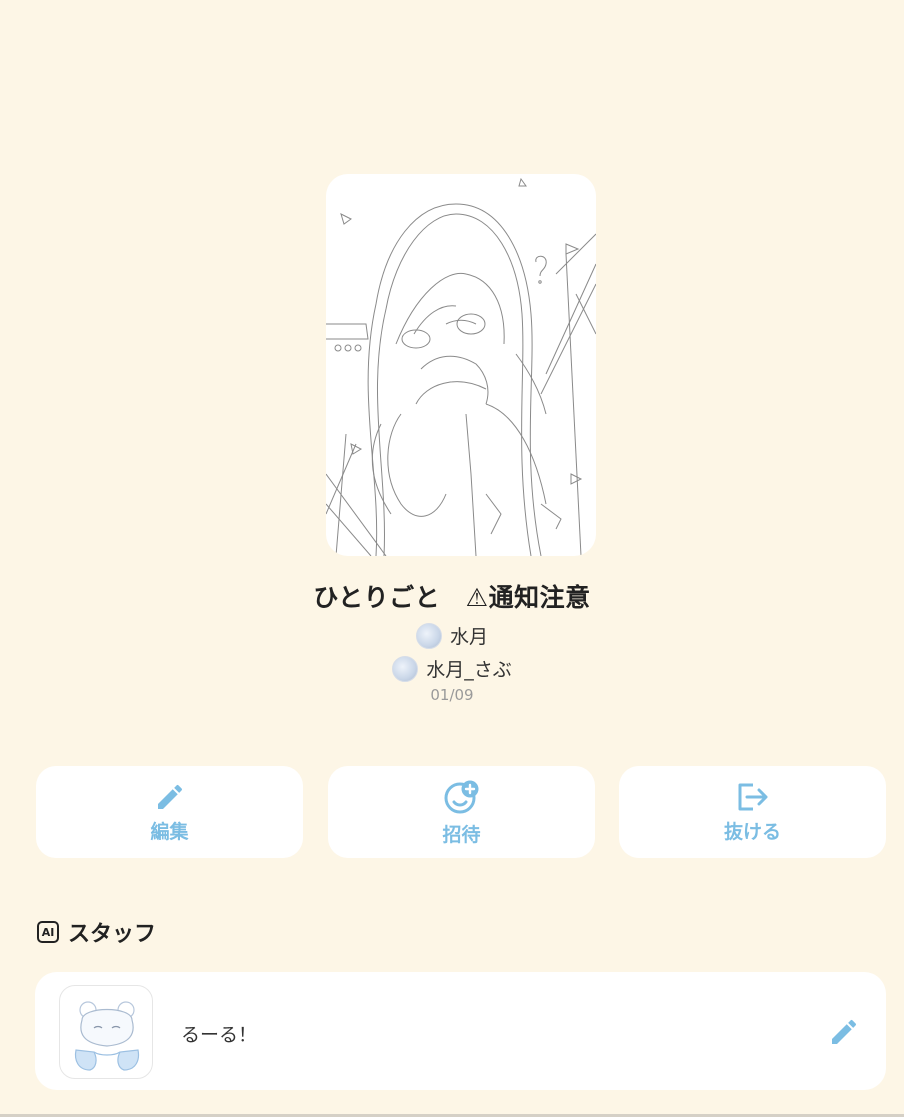 The height and width of the screenshot is (1117, 904). I want to click on member-row: 水月, so click(452, 635).